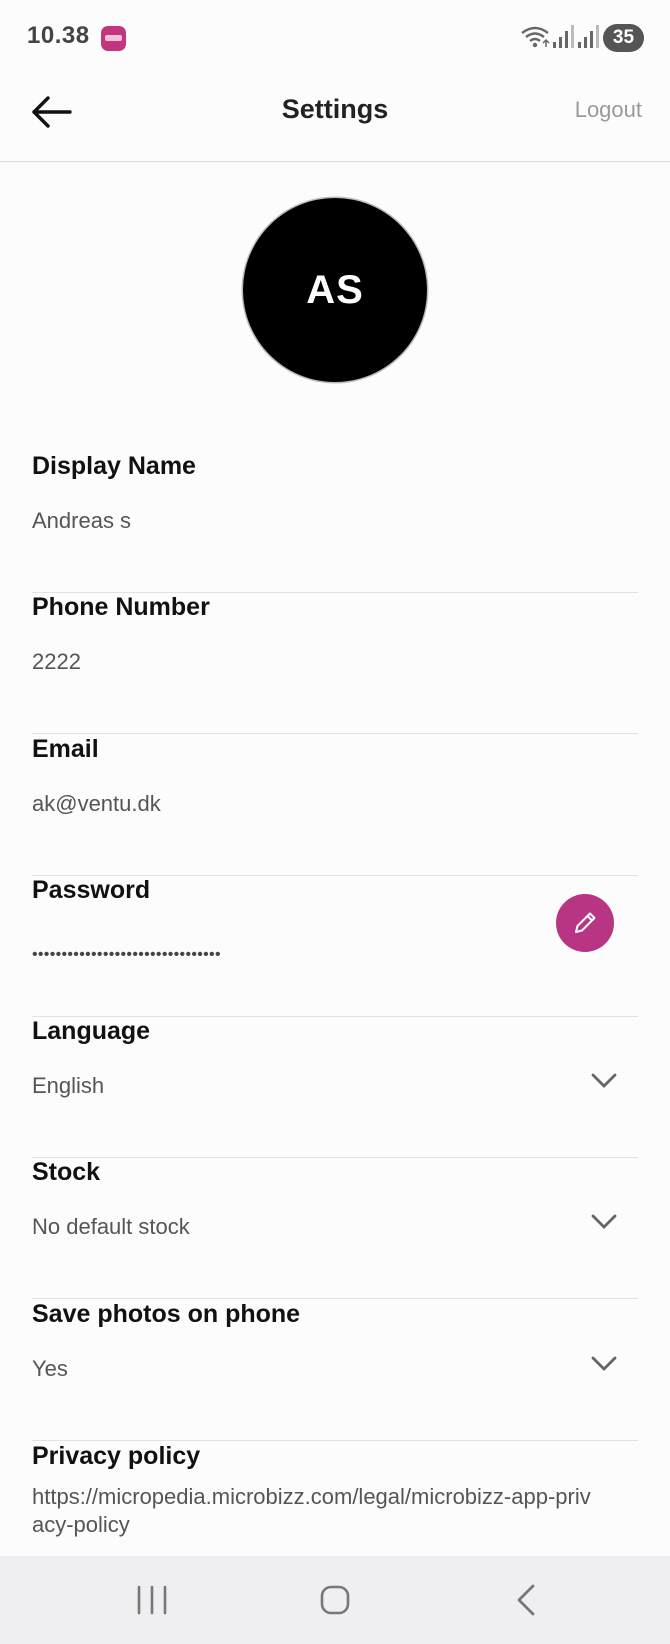 Image resolution: width=670 pixels, height=1644 pixels. What do you see at coordinates (65, 749) in the screenshot?
I see `email-label: Email` at bounding box center [65, 749].